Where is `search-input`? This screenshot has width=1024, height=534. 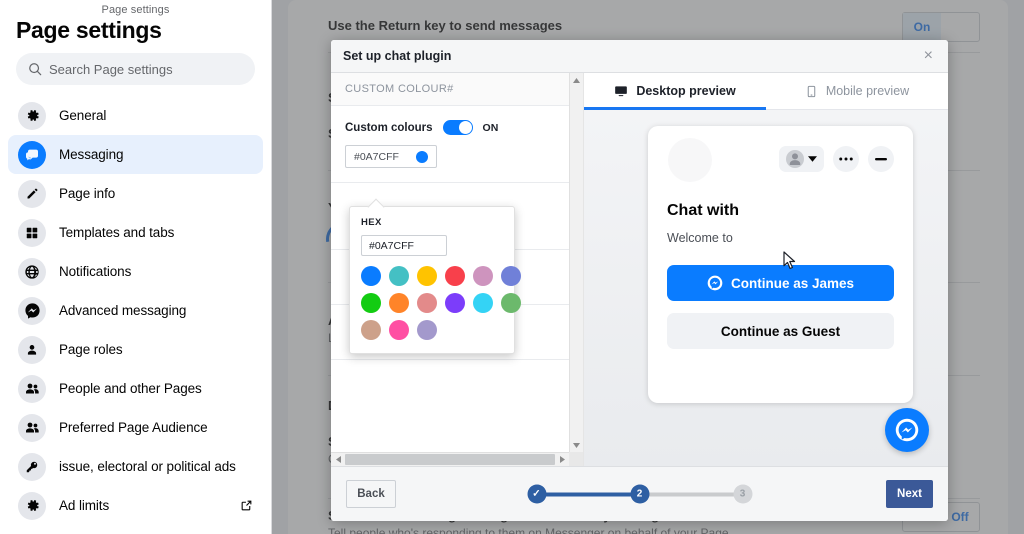 search-input is located at coordinates (146, 69).